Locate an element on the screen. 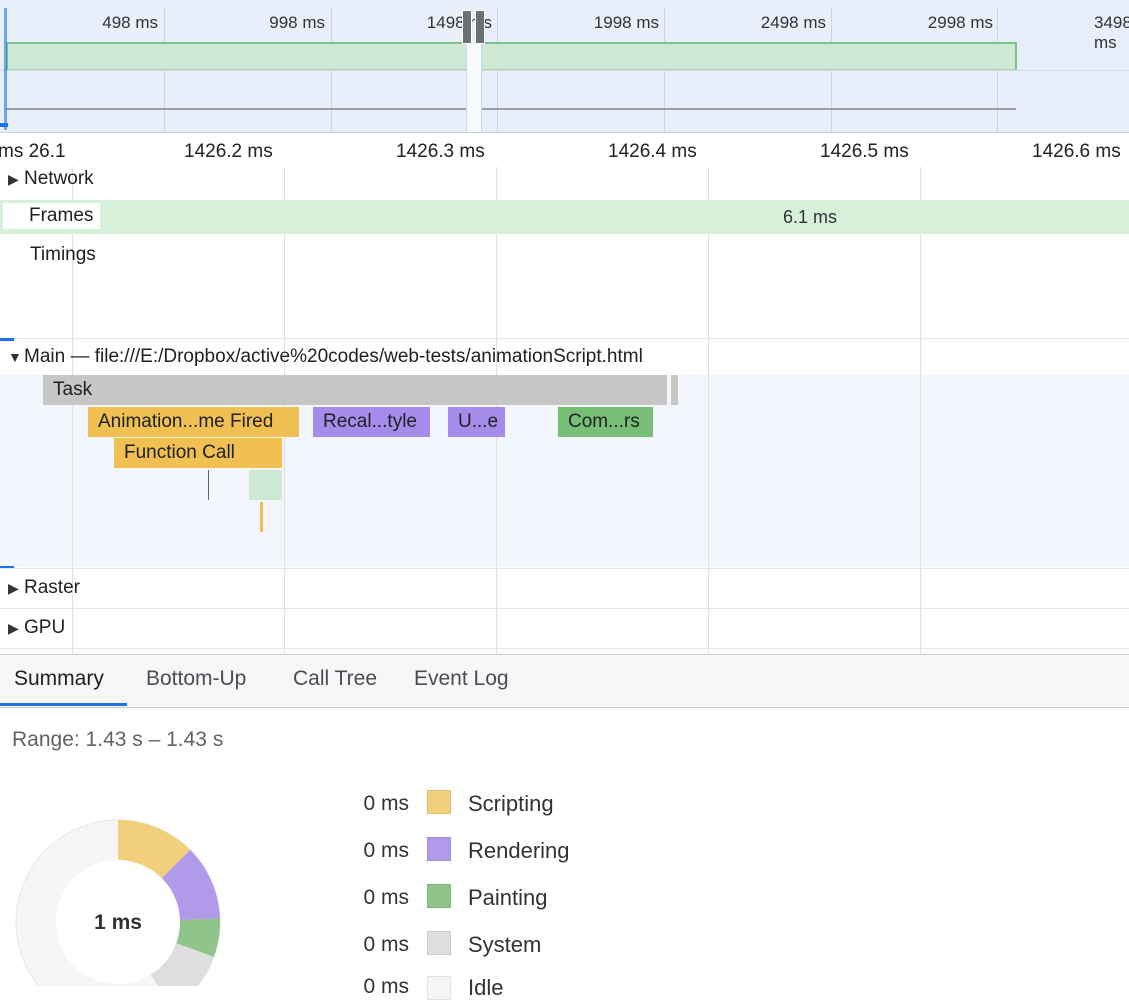 The width and height of the screenshot is (1129, 1001). legend-idle-swatch is located at coordinates (439, 988).